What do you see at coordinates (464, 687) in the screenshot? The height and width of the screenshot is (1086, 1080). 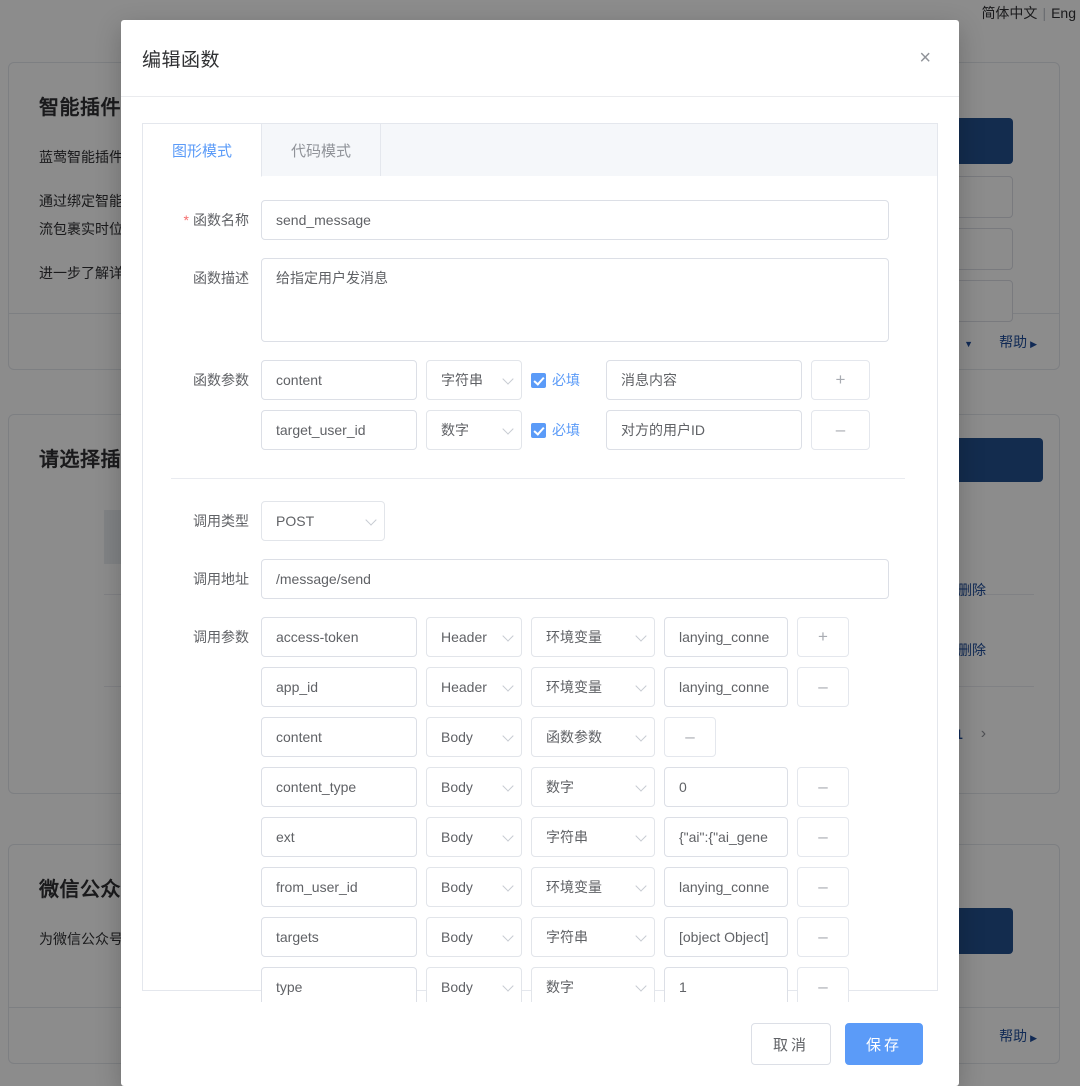 I see `call-param-location-value-2: Header` at bounding box center [464, 687].